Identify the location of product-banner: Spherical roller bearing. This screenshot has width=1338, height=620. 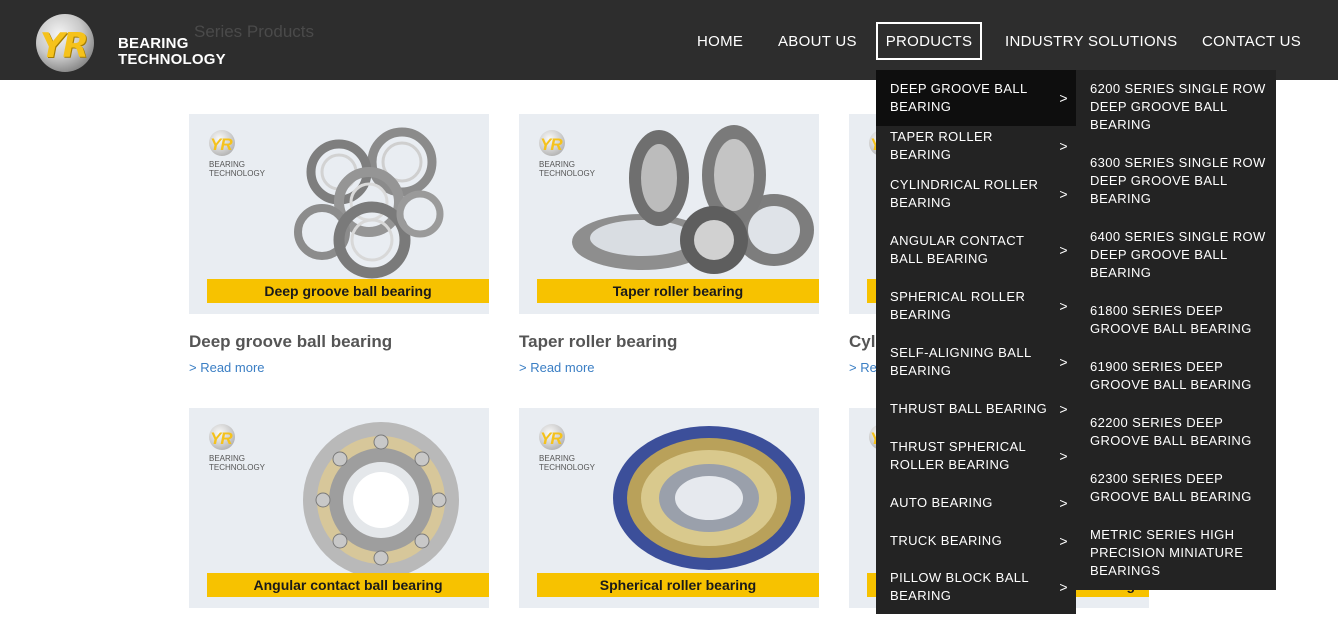
(678, 585).